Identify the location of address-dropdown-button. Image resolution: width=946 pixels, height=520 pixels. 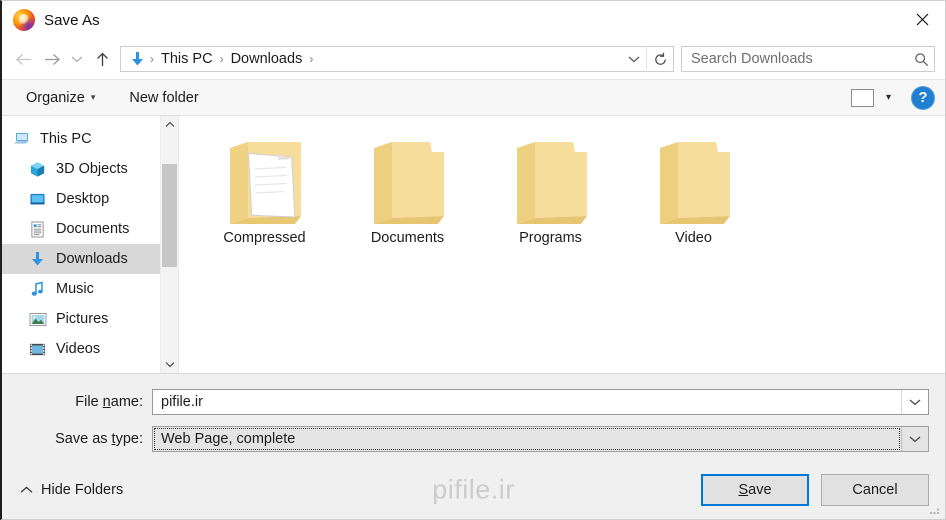
(634, 59).